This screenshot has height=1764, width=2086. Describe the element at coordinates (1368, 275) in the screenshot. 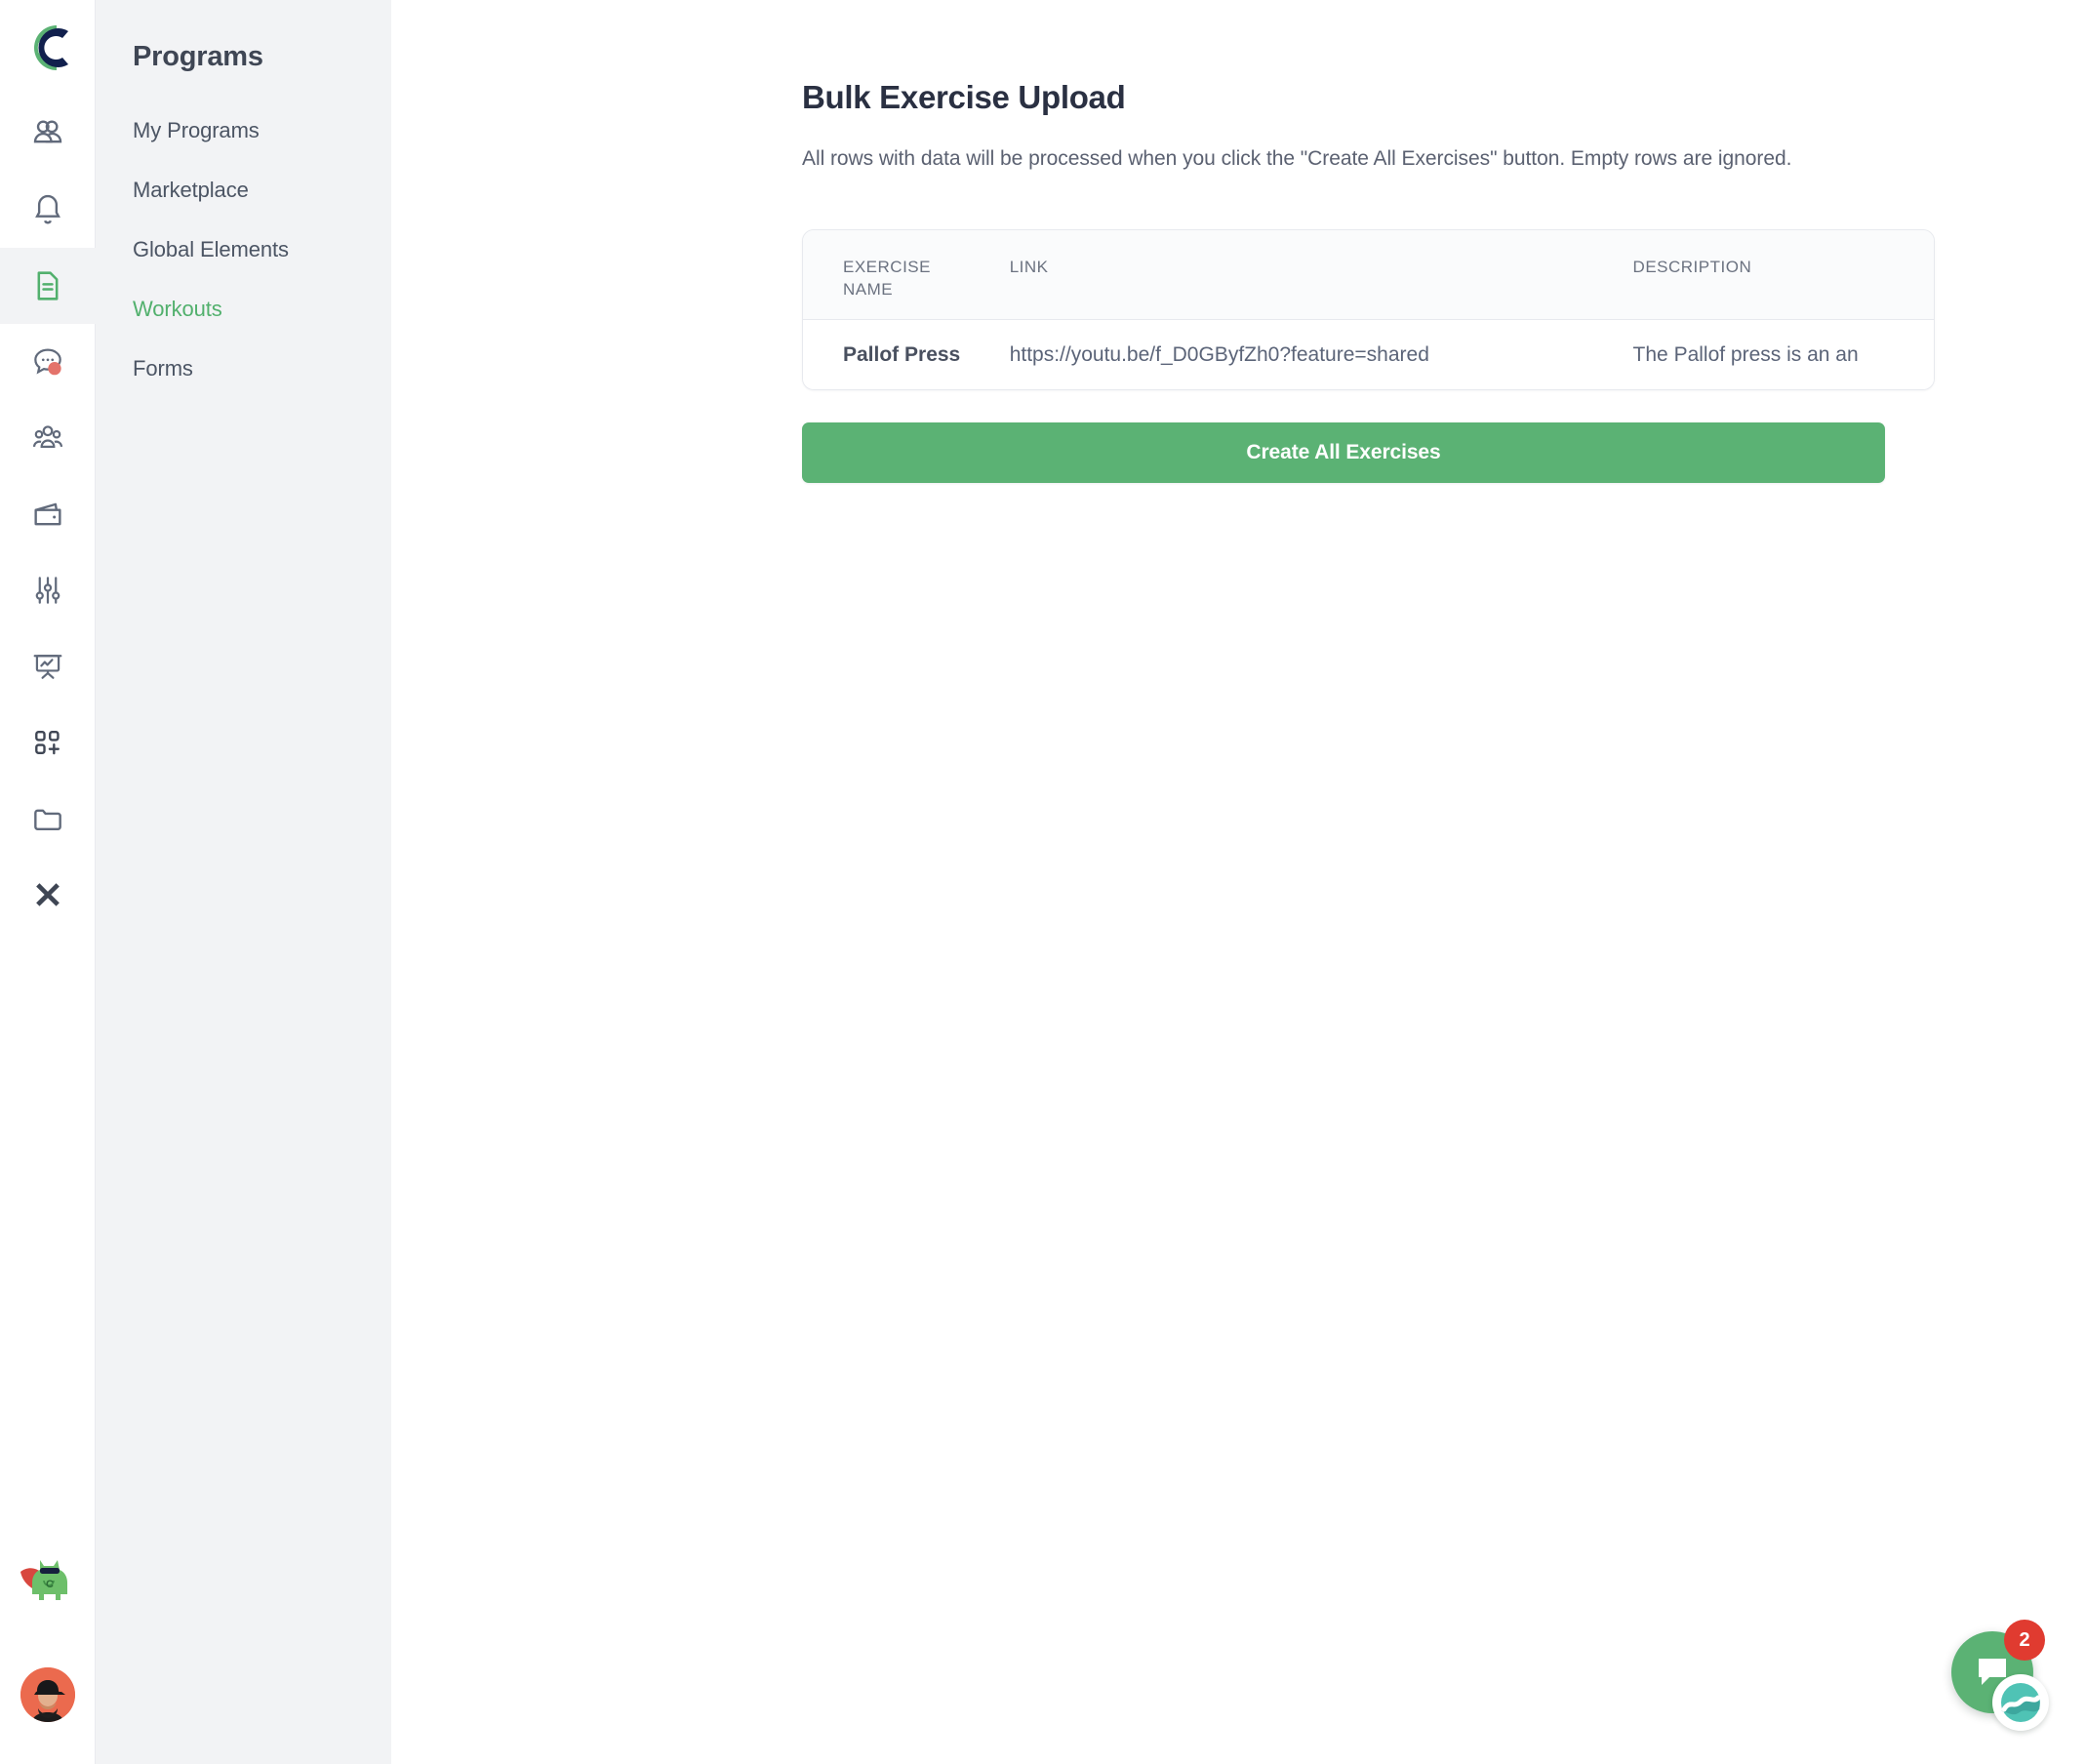

I see `table-header-row: EXERCISE NAME LINK DESCRIPTION` at that location.